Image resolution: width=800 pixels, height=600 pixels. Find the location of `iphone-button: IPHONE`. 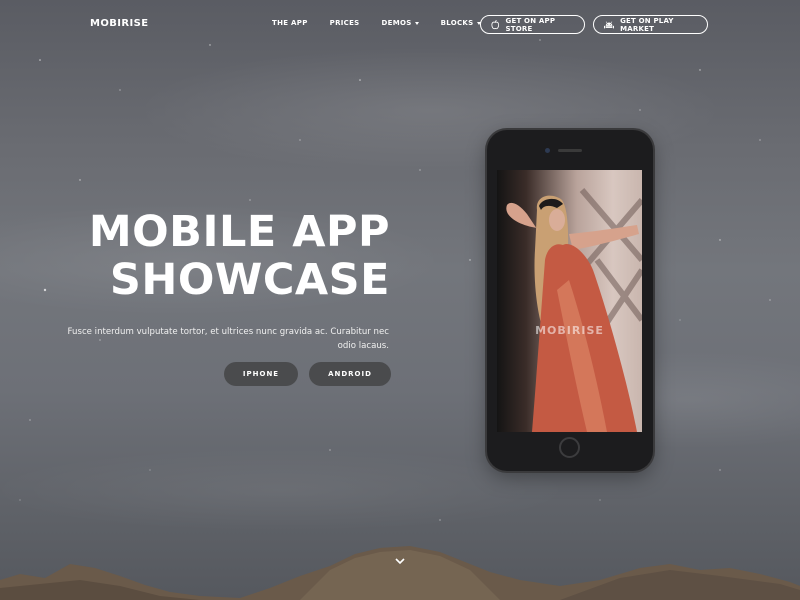

iphone-button: IPHONE is located at coordinates (261, 374).